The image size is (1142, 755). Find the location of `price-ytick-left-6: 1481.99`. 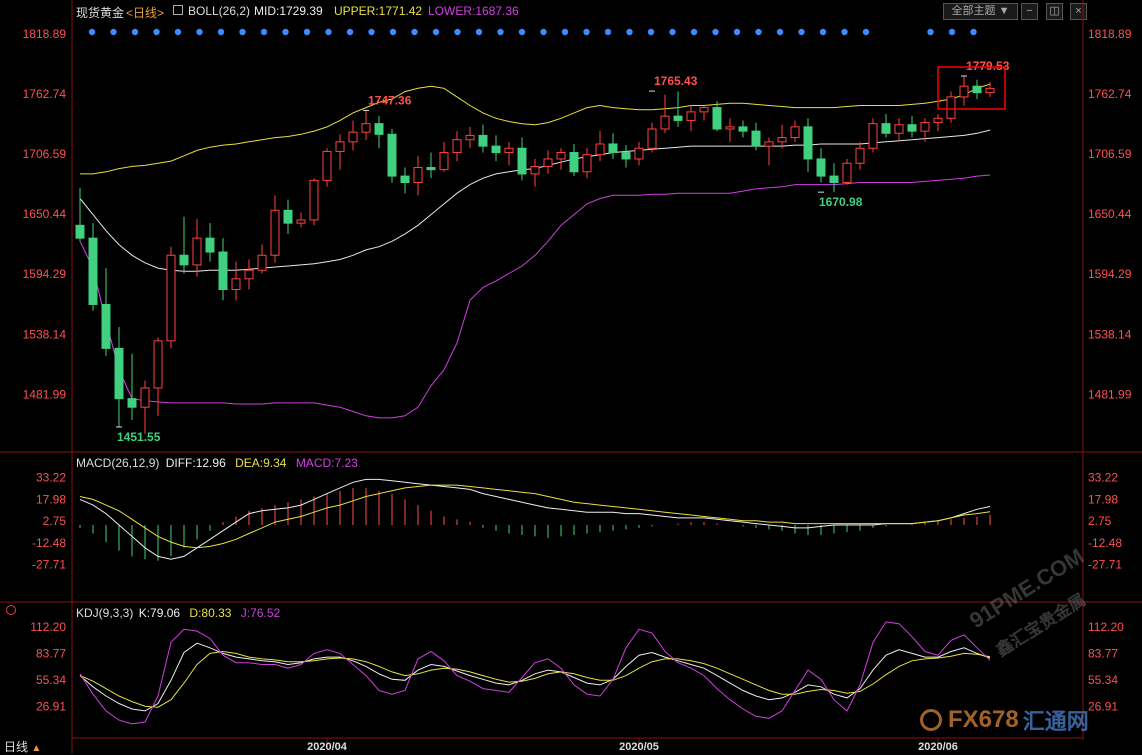

price-ytick-left-6: 1481.99 is located at coordinates (45, 394).